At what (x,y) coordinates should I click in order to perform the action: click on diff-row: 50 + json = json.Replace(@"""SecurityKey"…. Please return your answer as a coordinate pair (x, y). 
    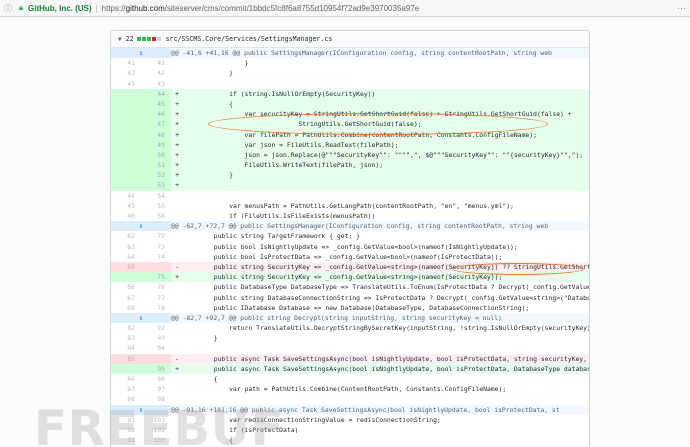
    Looking at the image, I should click on (350, 155).